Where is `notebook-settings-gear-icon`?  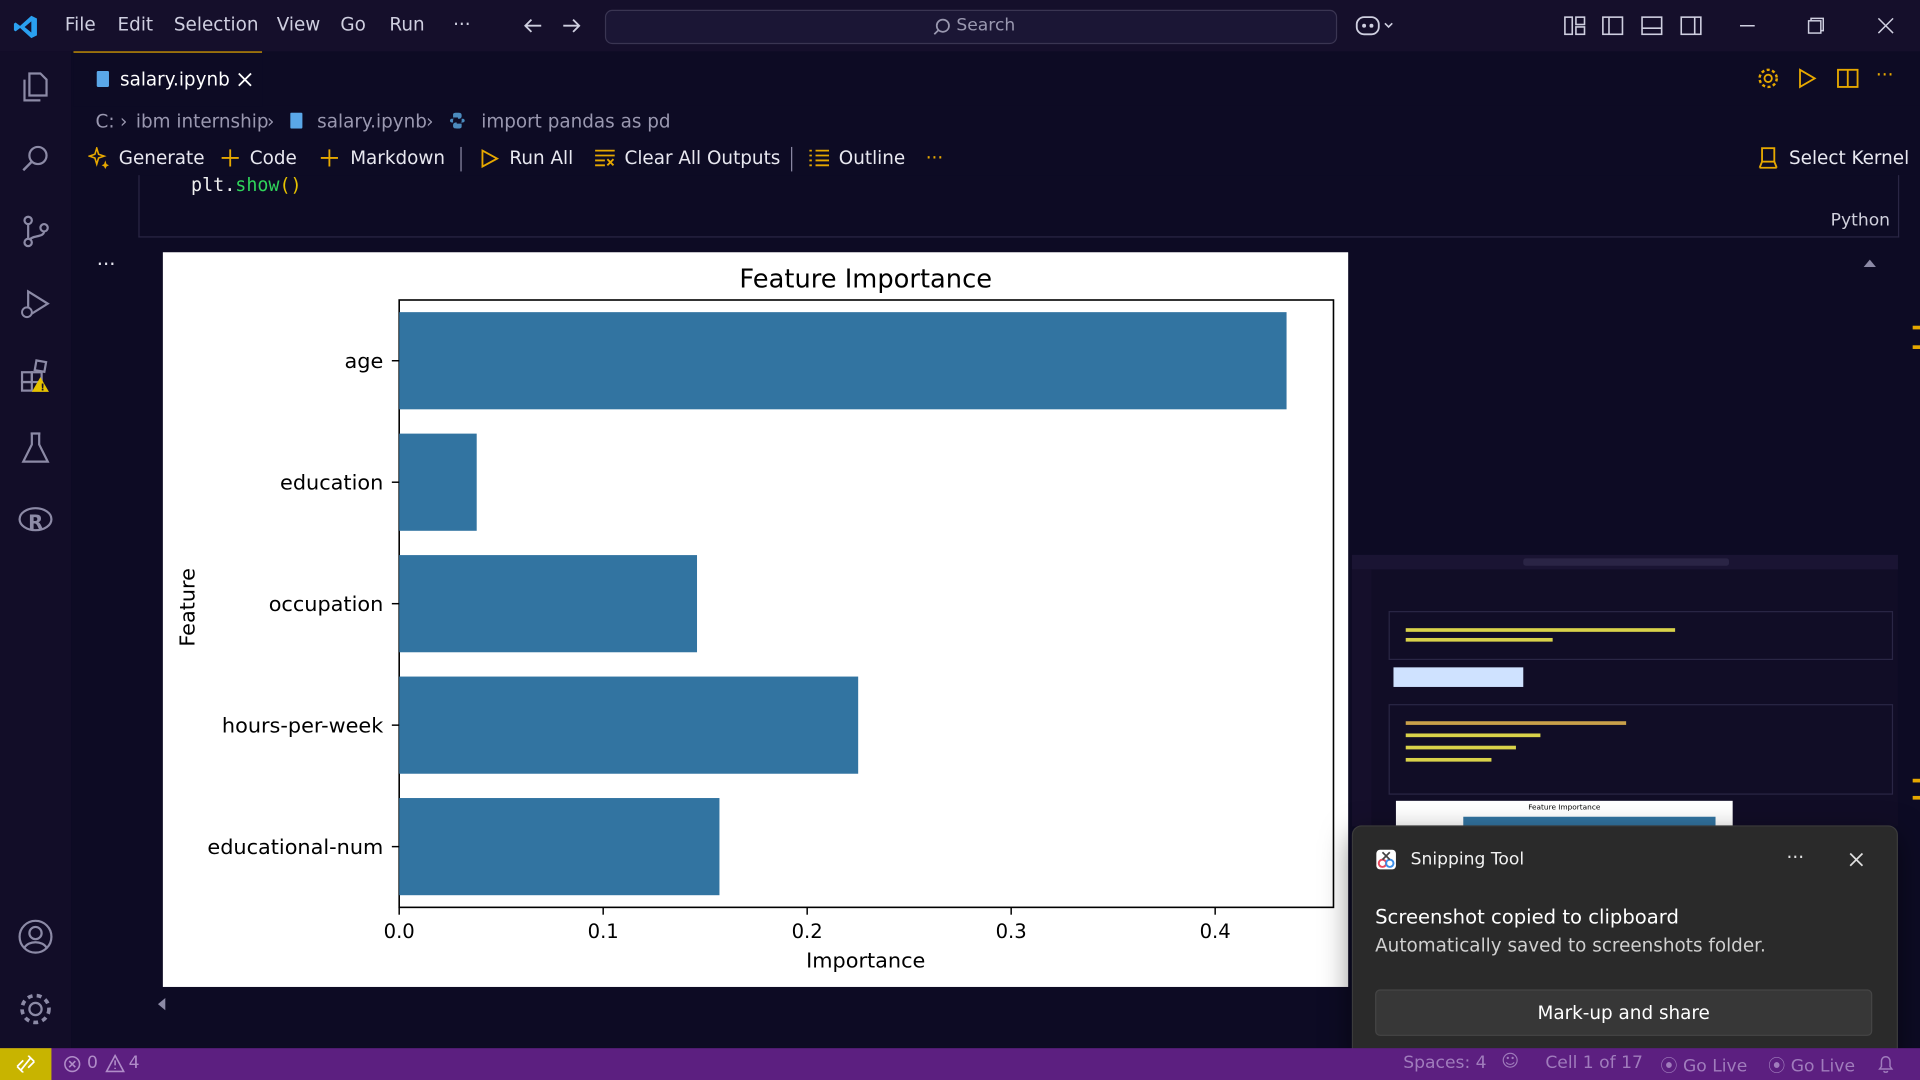 notebook-settings-gear-icon is located at coordinates (1768, 78).